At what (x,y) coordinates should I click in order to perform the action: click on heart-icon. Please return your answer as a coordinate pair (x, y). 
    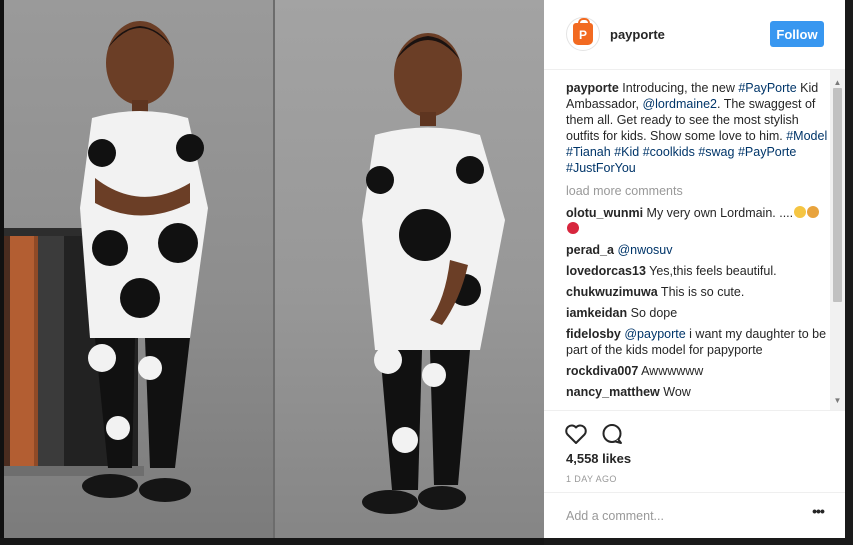
    Looking at the image, I should click on (576, 434).